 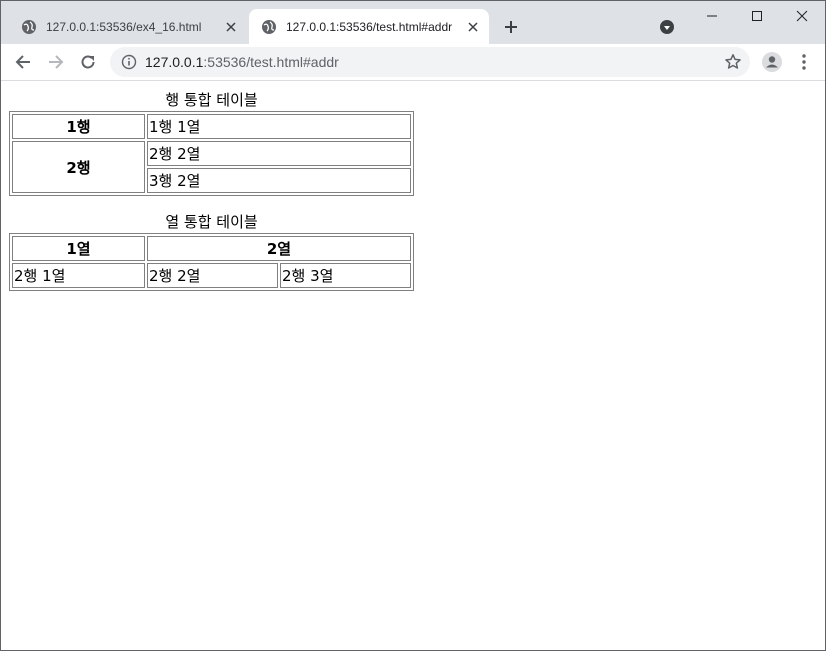 What do you see at coordinates (757, 16) in the screenshot?
I see `maximize-icon` at bounding box center [757, 16].